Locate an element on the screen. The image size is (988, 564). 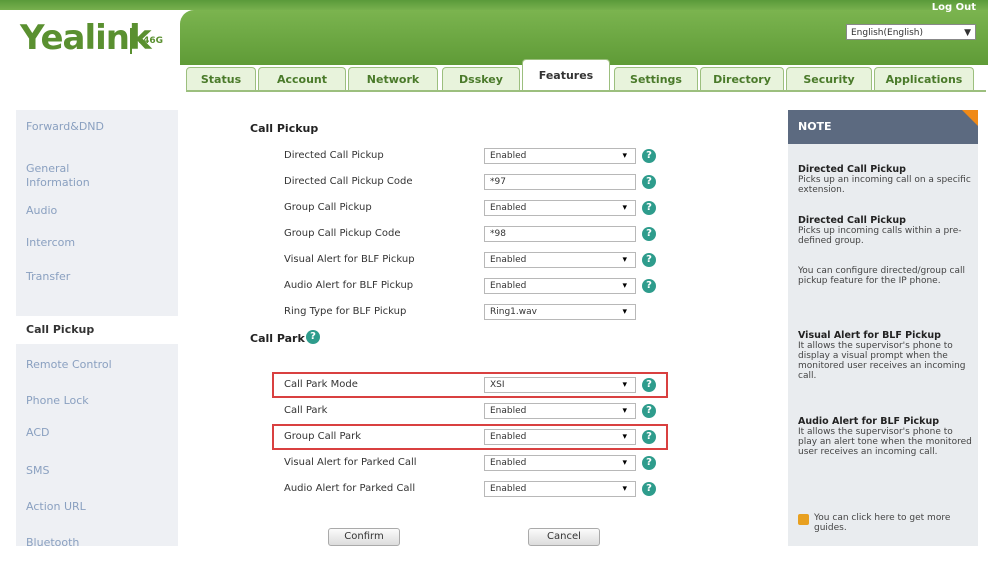
audio-alert-parked-call-select: Enabled ▾ is located at coordinates (560, 489).